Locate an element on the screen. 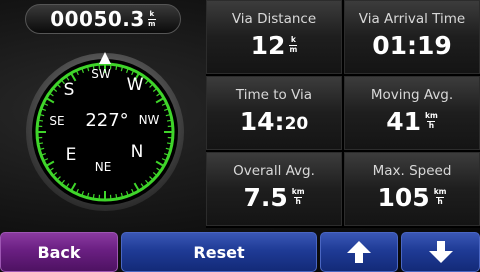  field-via-arrival-time: Via Arrival Time 01:19 is located at coordinates (412, 37).